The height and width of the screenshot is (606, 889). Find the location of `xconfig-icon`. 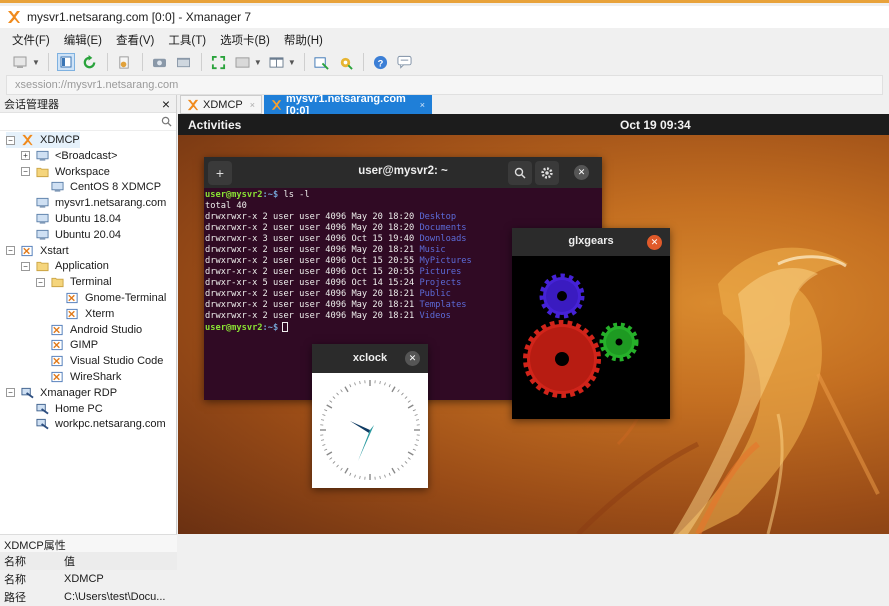

xconfig-icon is located at coordinates (346, 62).